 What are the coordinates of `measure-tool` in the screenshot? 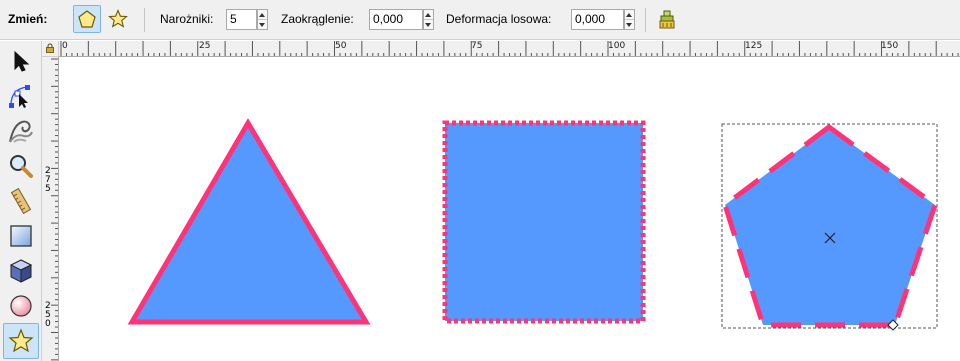 It's located at (21, 201).